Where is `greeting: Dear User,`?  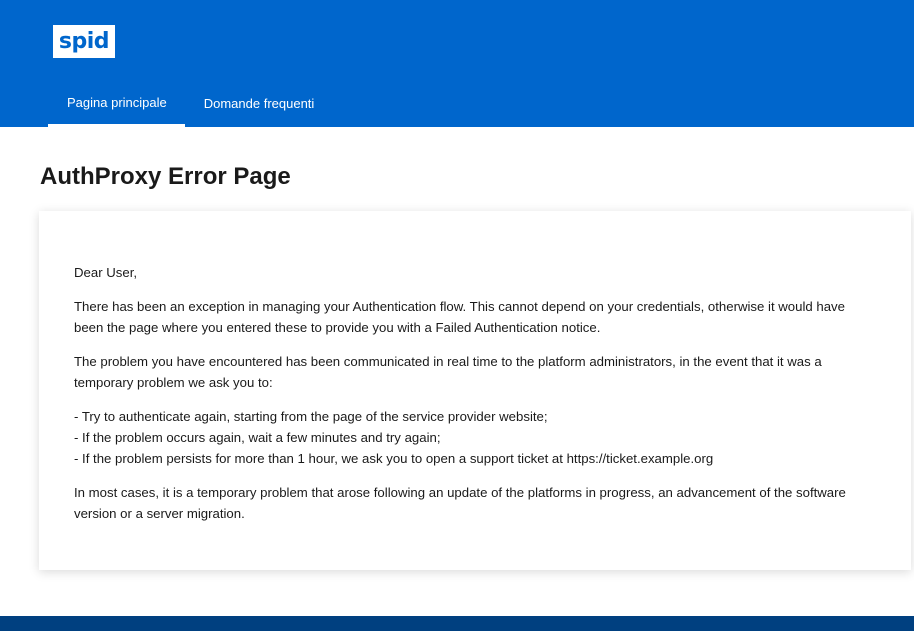
greeting: Dear User, is located at coordinates (106, 272).